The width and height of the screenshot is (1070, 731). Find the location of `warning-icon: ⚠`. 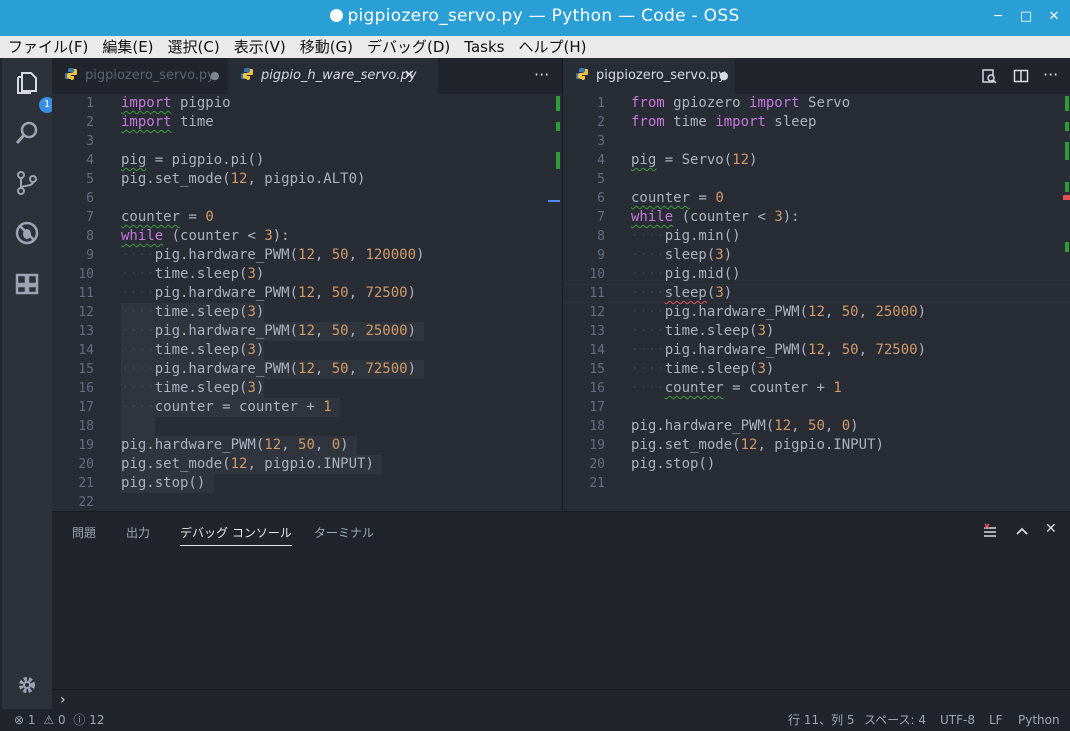

warning-icon: ⚠ is located at coordinates (49, 720).